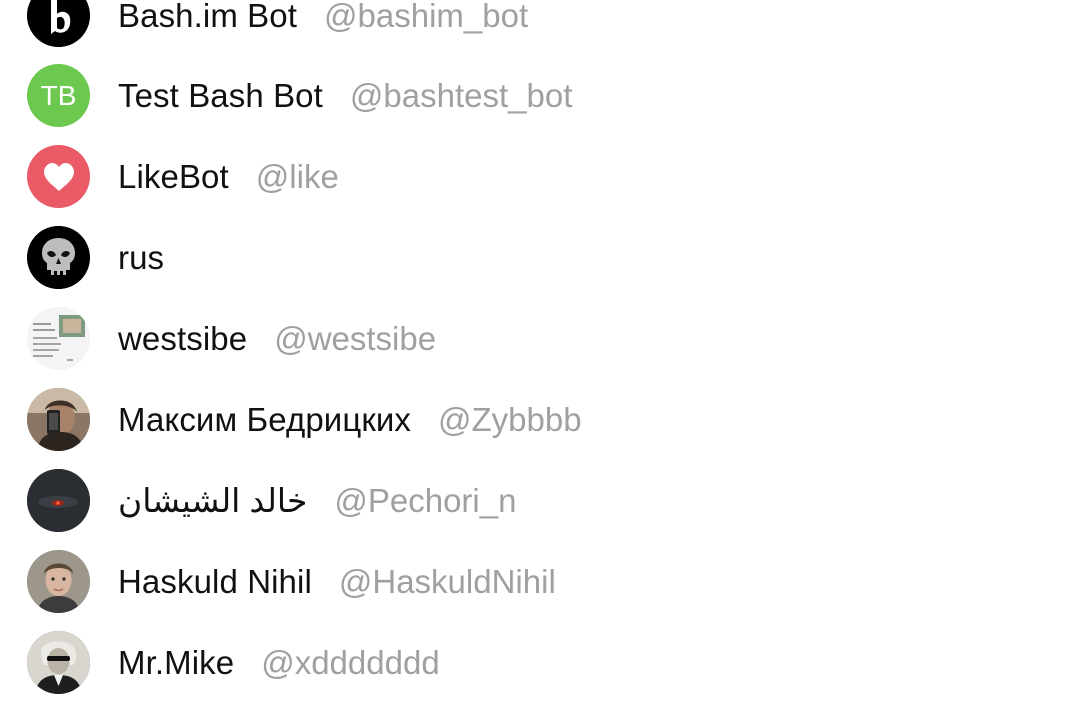 The image size is (1079, 708). What do you see at coordinates (539, 176) in the screenshot?
I see `list-item: LikeBot @like` at bounding box center [539, 176].